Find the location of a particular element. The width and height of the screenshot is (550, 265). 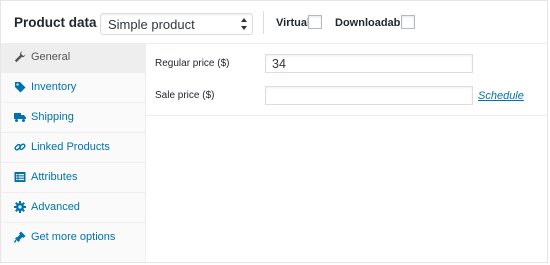

regular-price-input is located at coordinates (369, 63).